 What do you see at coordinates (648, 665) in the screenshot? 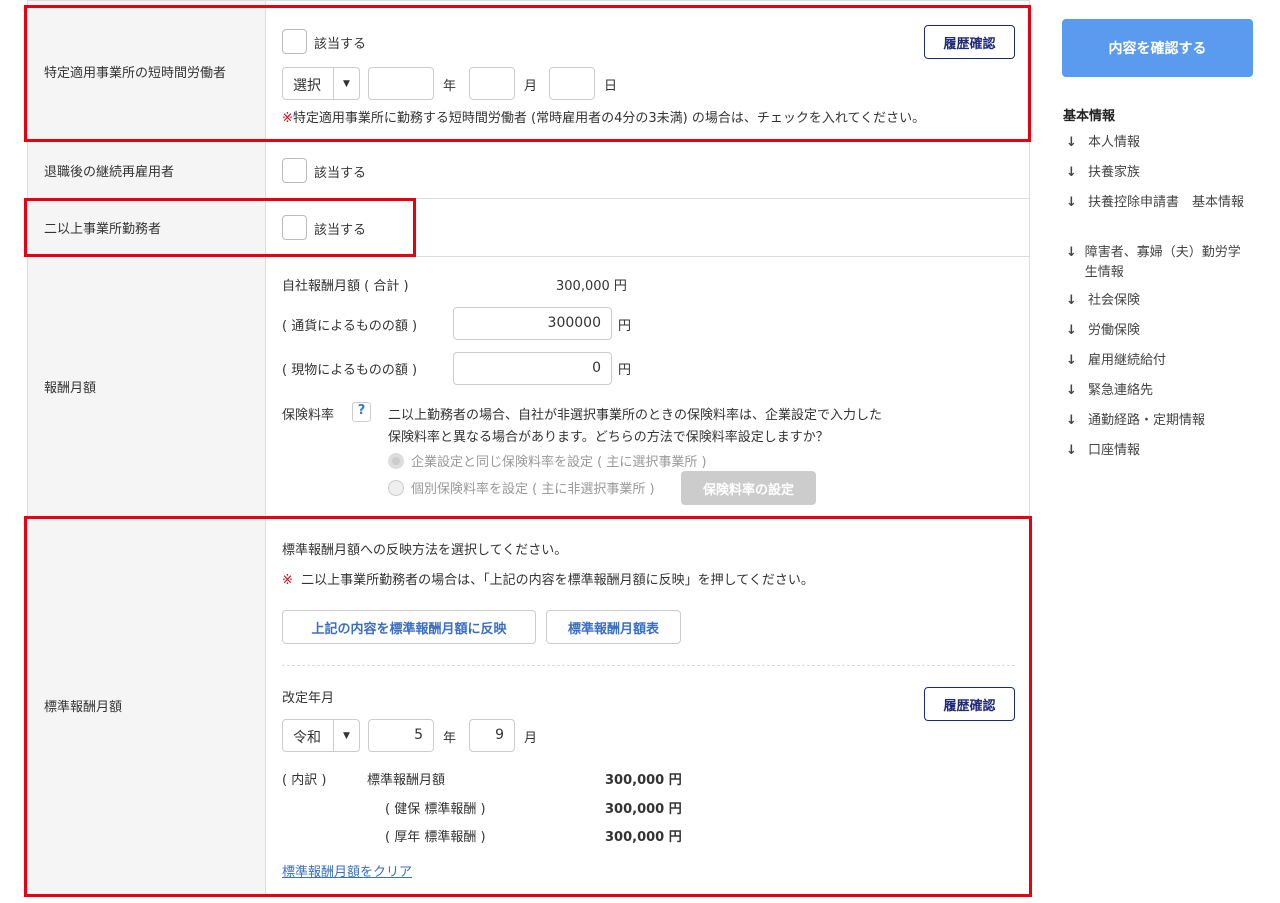
I see `divider` at bounding box center [648, 665].